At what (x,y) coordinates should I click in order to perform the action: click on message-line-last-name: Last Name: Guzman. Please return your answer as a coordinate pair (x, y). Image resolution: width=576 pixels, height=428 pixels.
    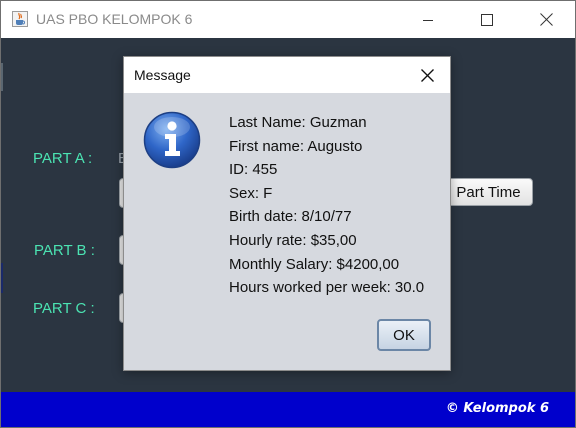
    Looking at the image, I should click on (298, 122).